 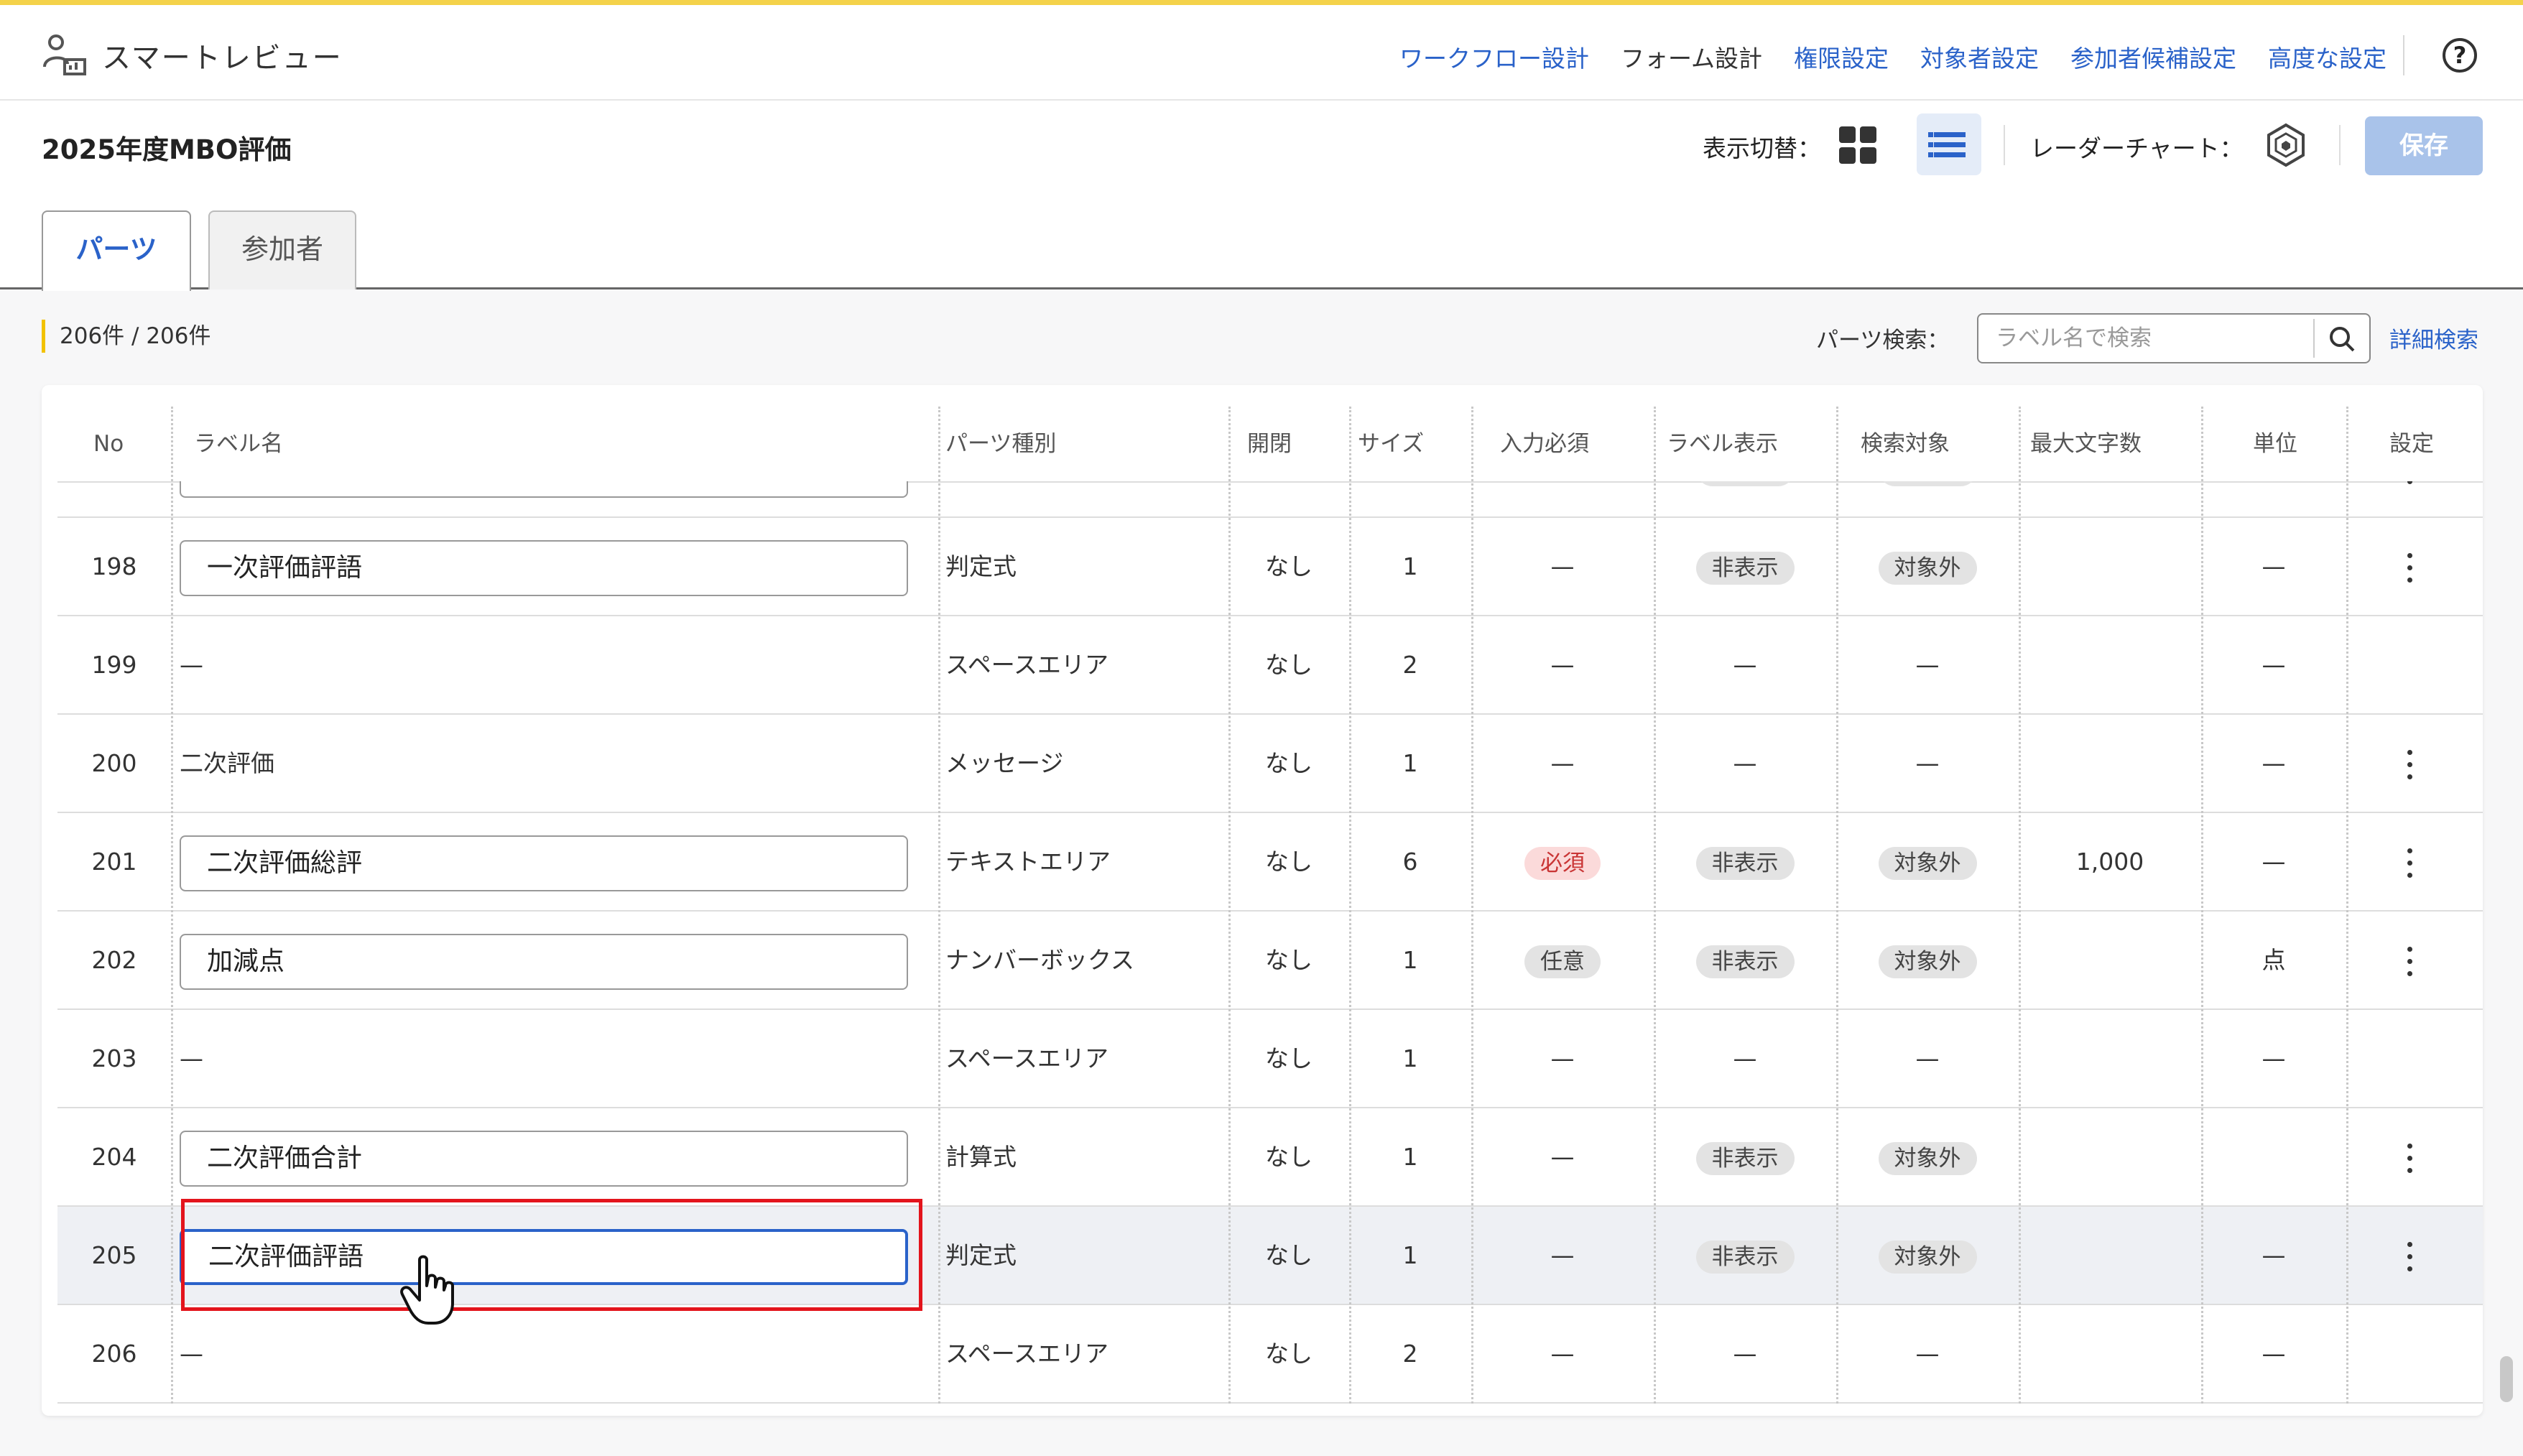 I want to click on grid-view-icon, so click(x=1857, y=145).